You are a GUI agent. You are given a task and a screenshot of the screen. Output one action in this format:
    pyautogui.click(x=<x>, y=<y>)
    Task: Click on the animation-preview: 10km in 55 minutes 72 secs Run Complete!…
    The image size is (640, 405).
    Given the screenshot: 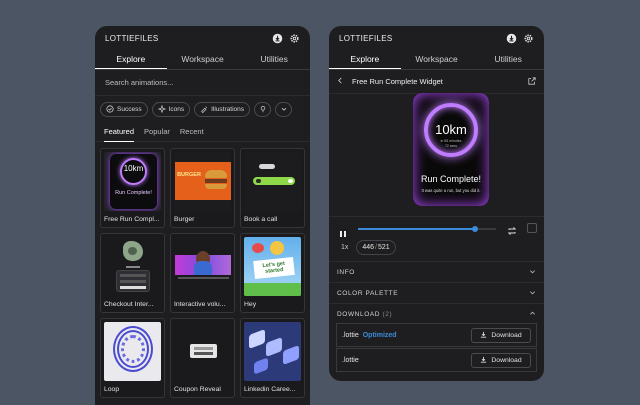 What is the action you would take?
    pyautogui.click(x=451, y=149)
    